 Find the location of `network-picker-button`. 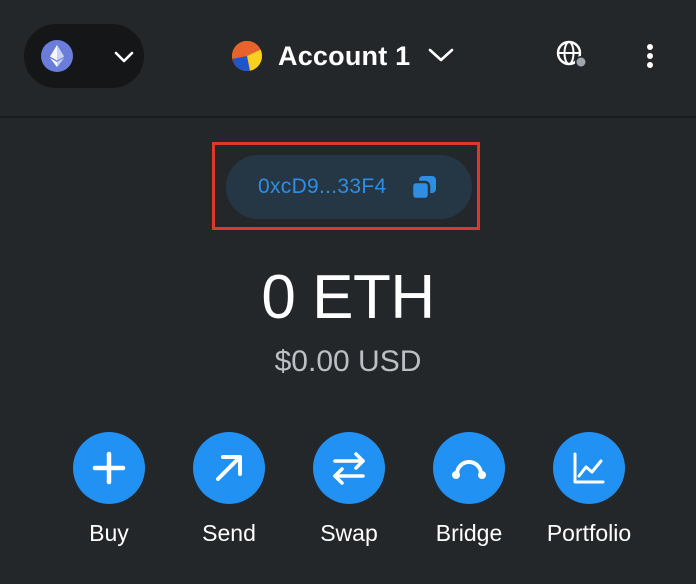

network-picker-button is located at coordinates (84, 56).